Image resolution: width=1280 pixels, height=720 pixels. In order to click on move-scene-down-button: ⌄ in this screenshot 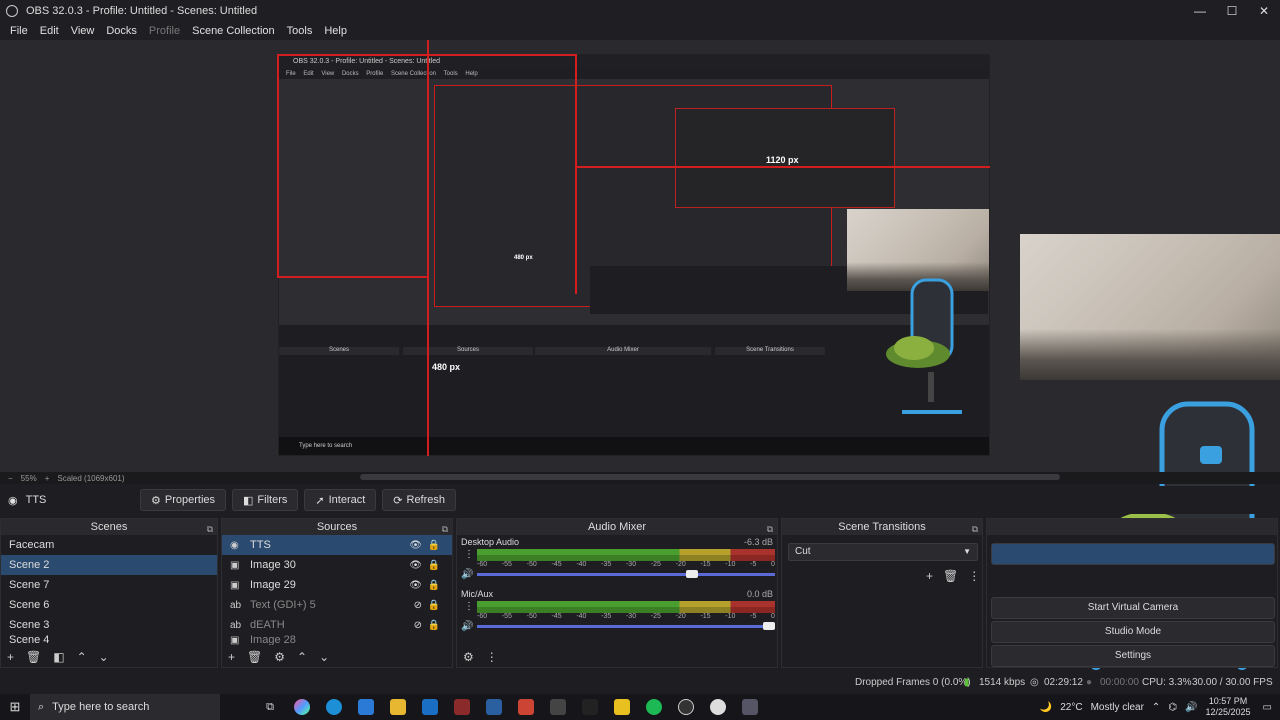, I will do `click(104, 657)`.